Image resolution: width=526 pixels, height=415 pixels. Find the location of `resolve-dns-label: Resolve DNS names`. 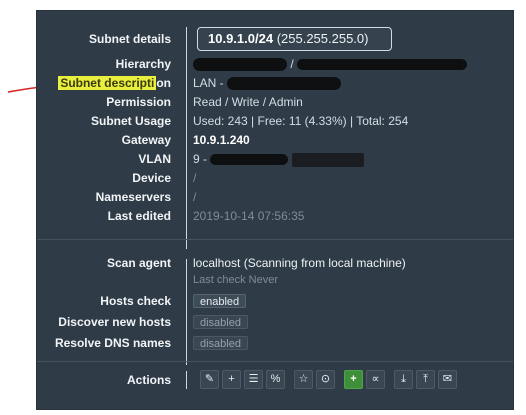

resolve-dns-label: Resolve DNS names is located at coordinates (112, 343).